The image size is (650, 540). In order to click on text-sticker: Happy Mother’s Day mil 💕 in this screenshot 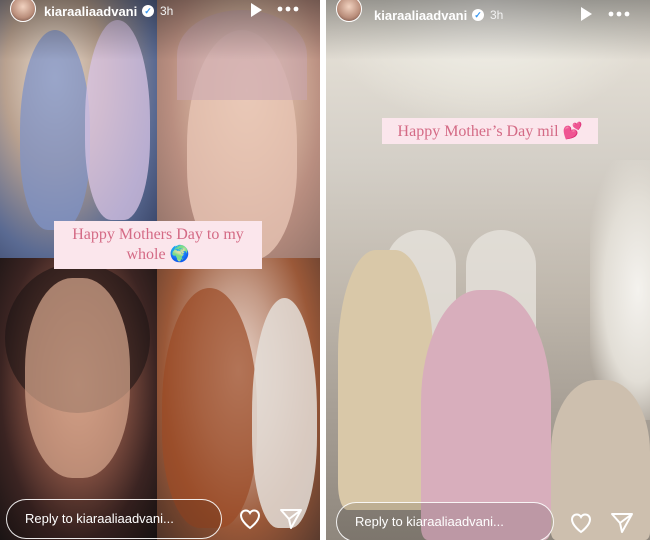, I will do `click(490, 131)`.